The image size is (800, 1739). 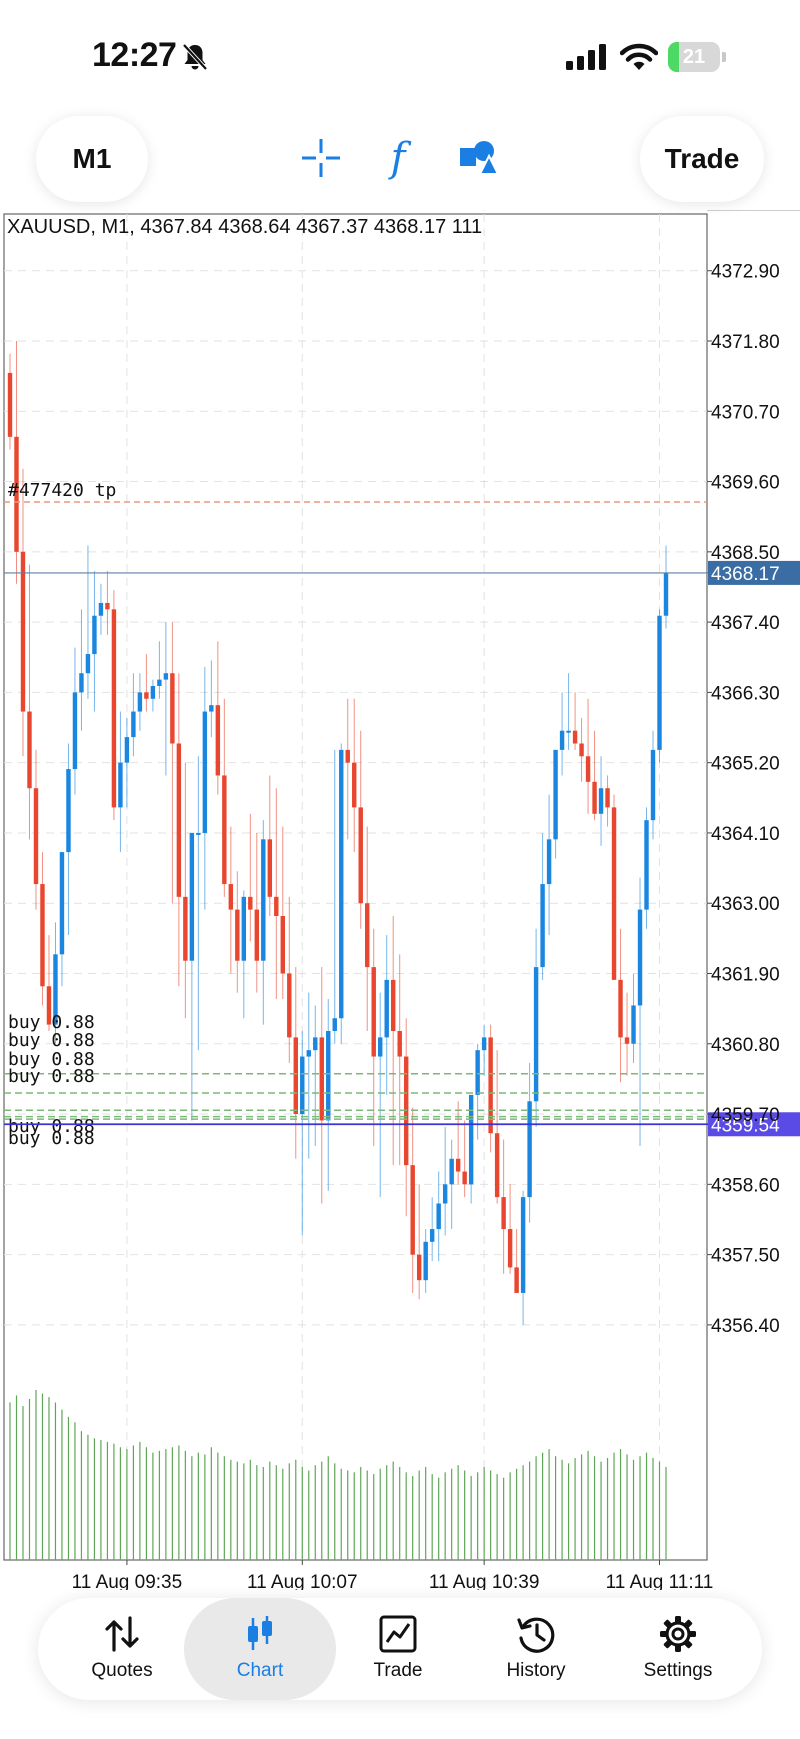 I want to click on time-tick-label: 11 Aug 10:39, so click(x=484, y=1581).